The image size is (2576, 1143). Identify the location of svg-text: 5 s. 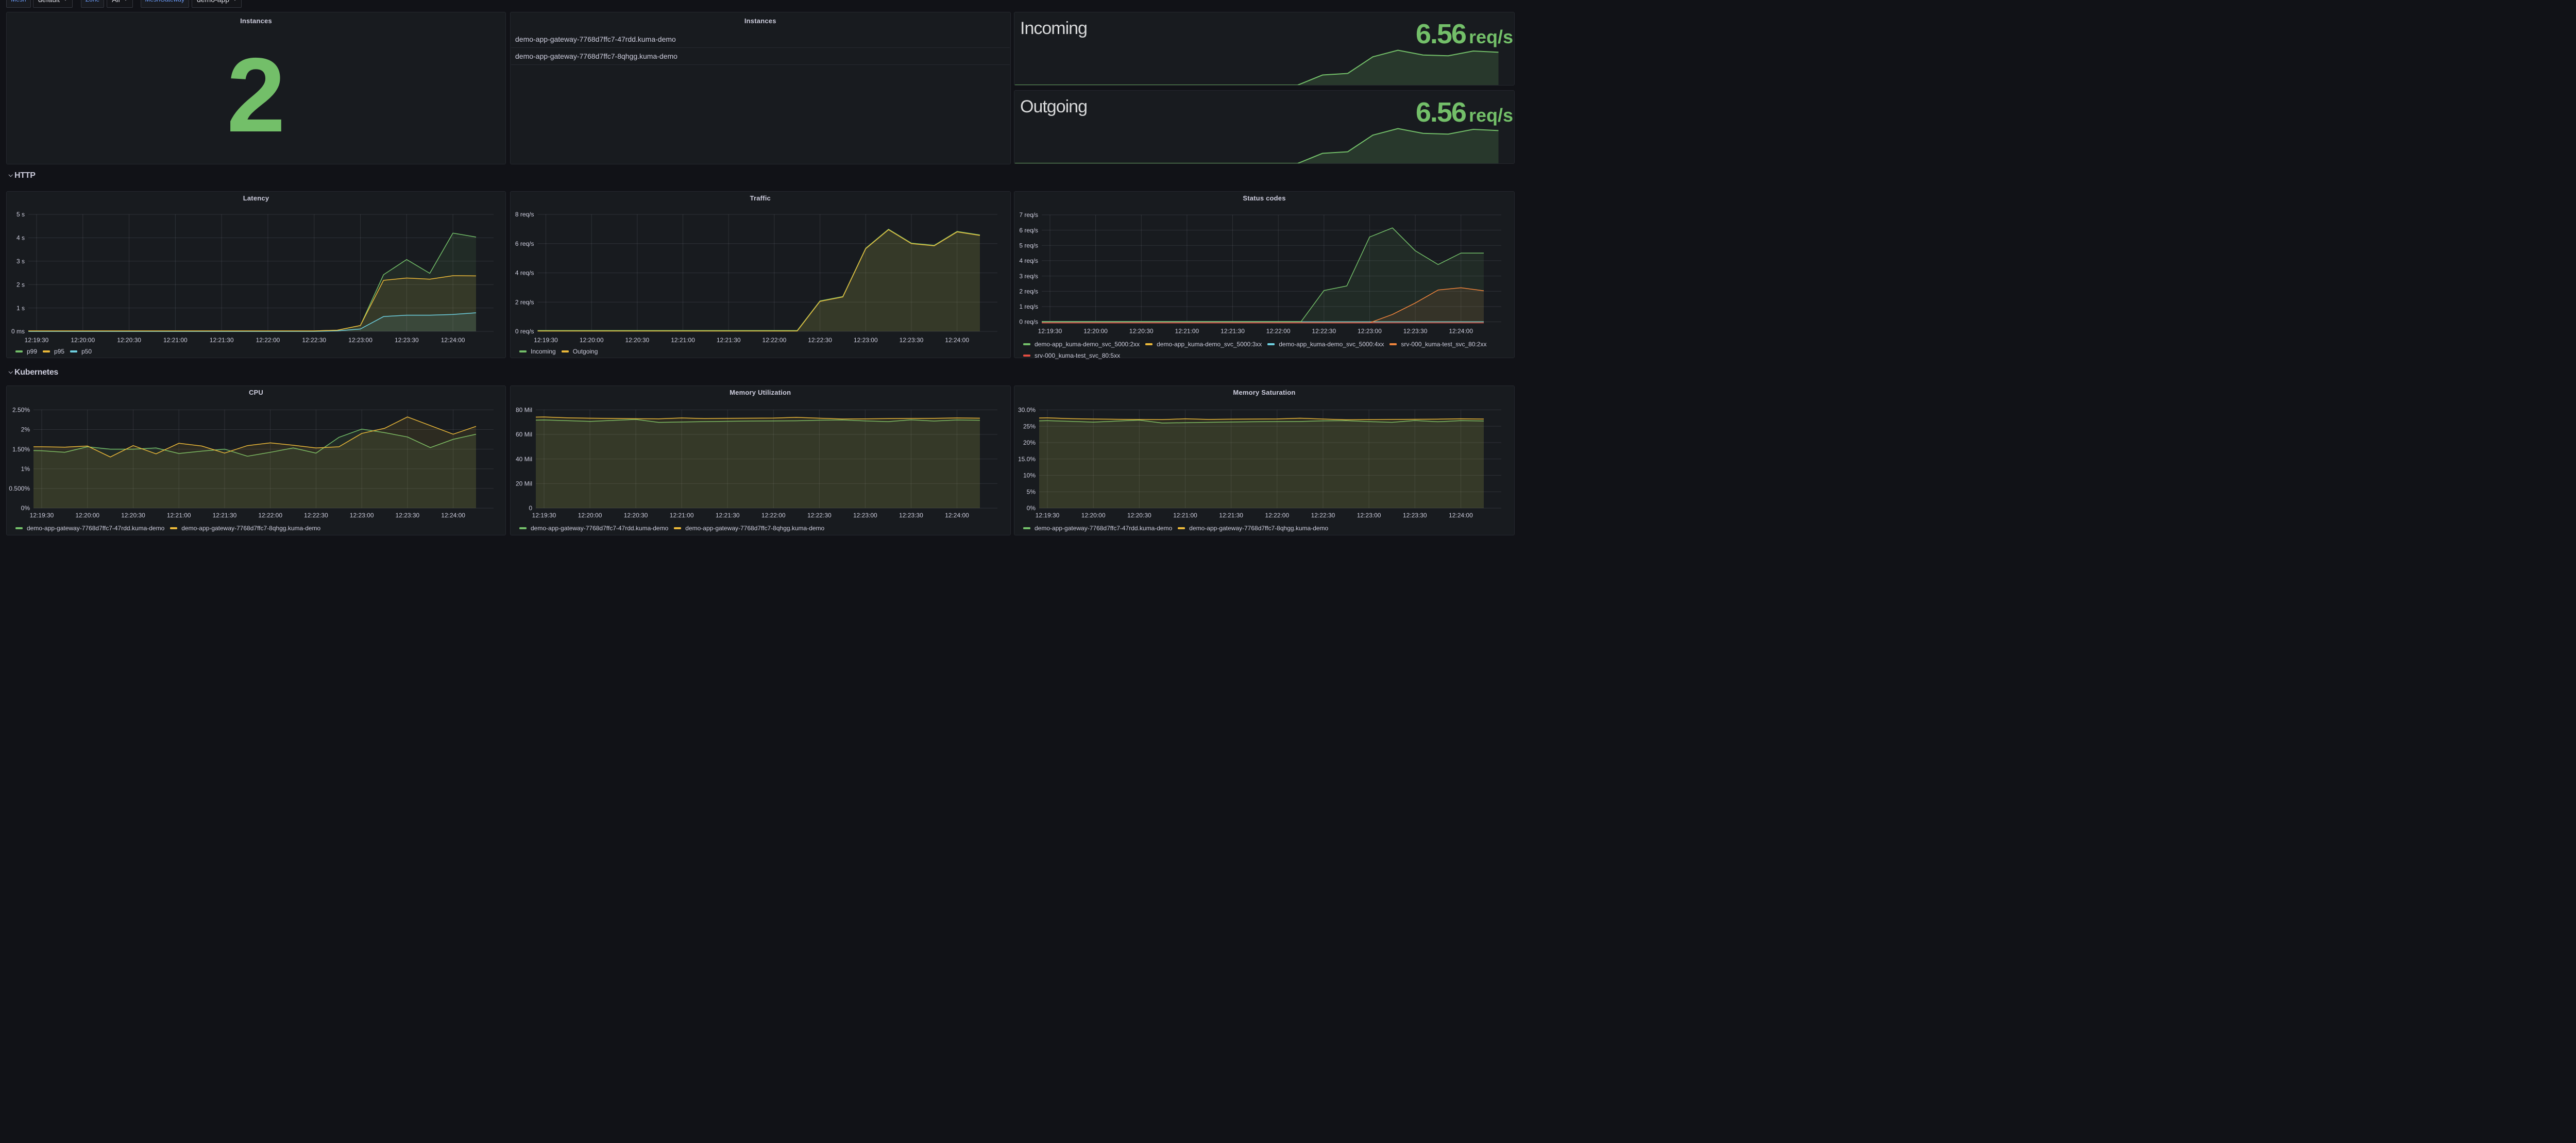
(20, 214).